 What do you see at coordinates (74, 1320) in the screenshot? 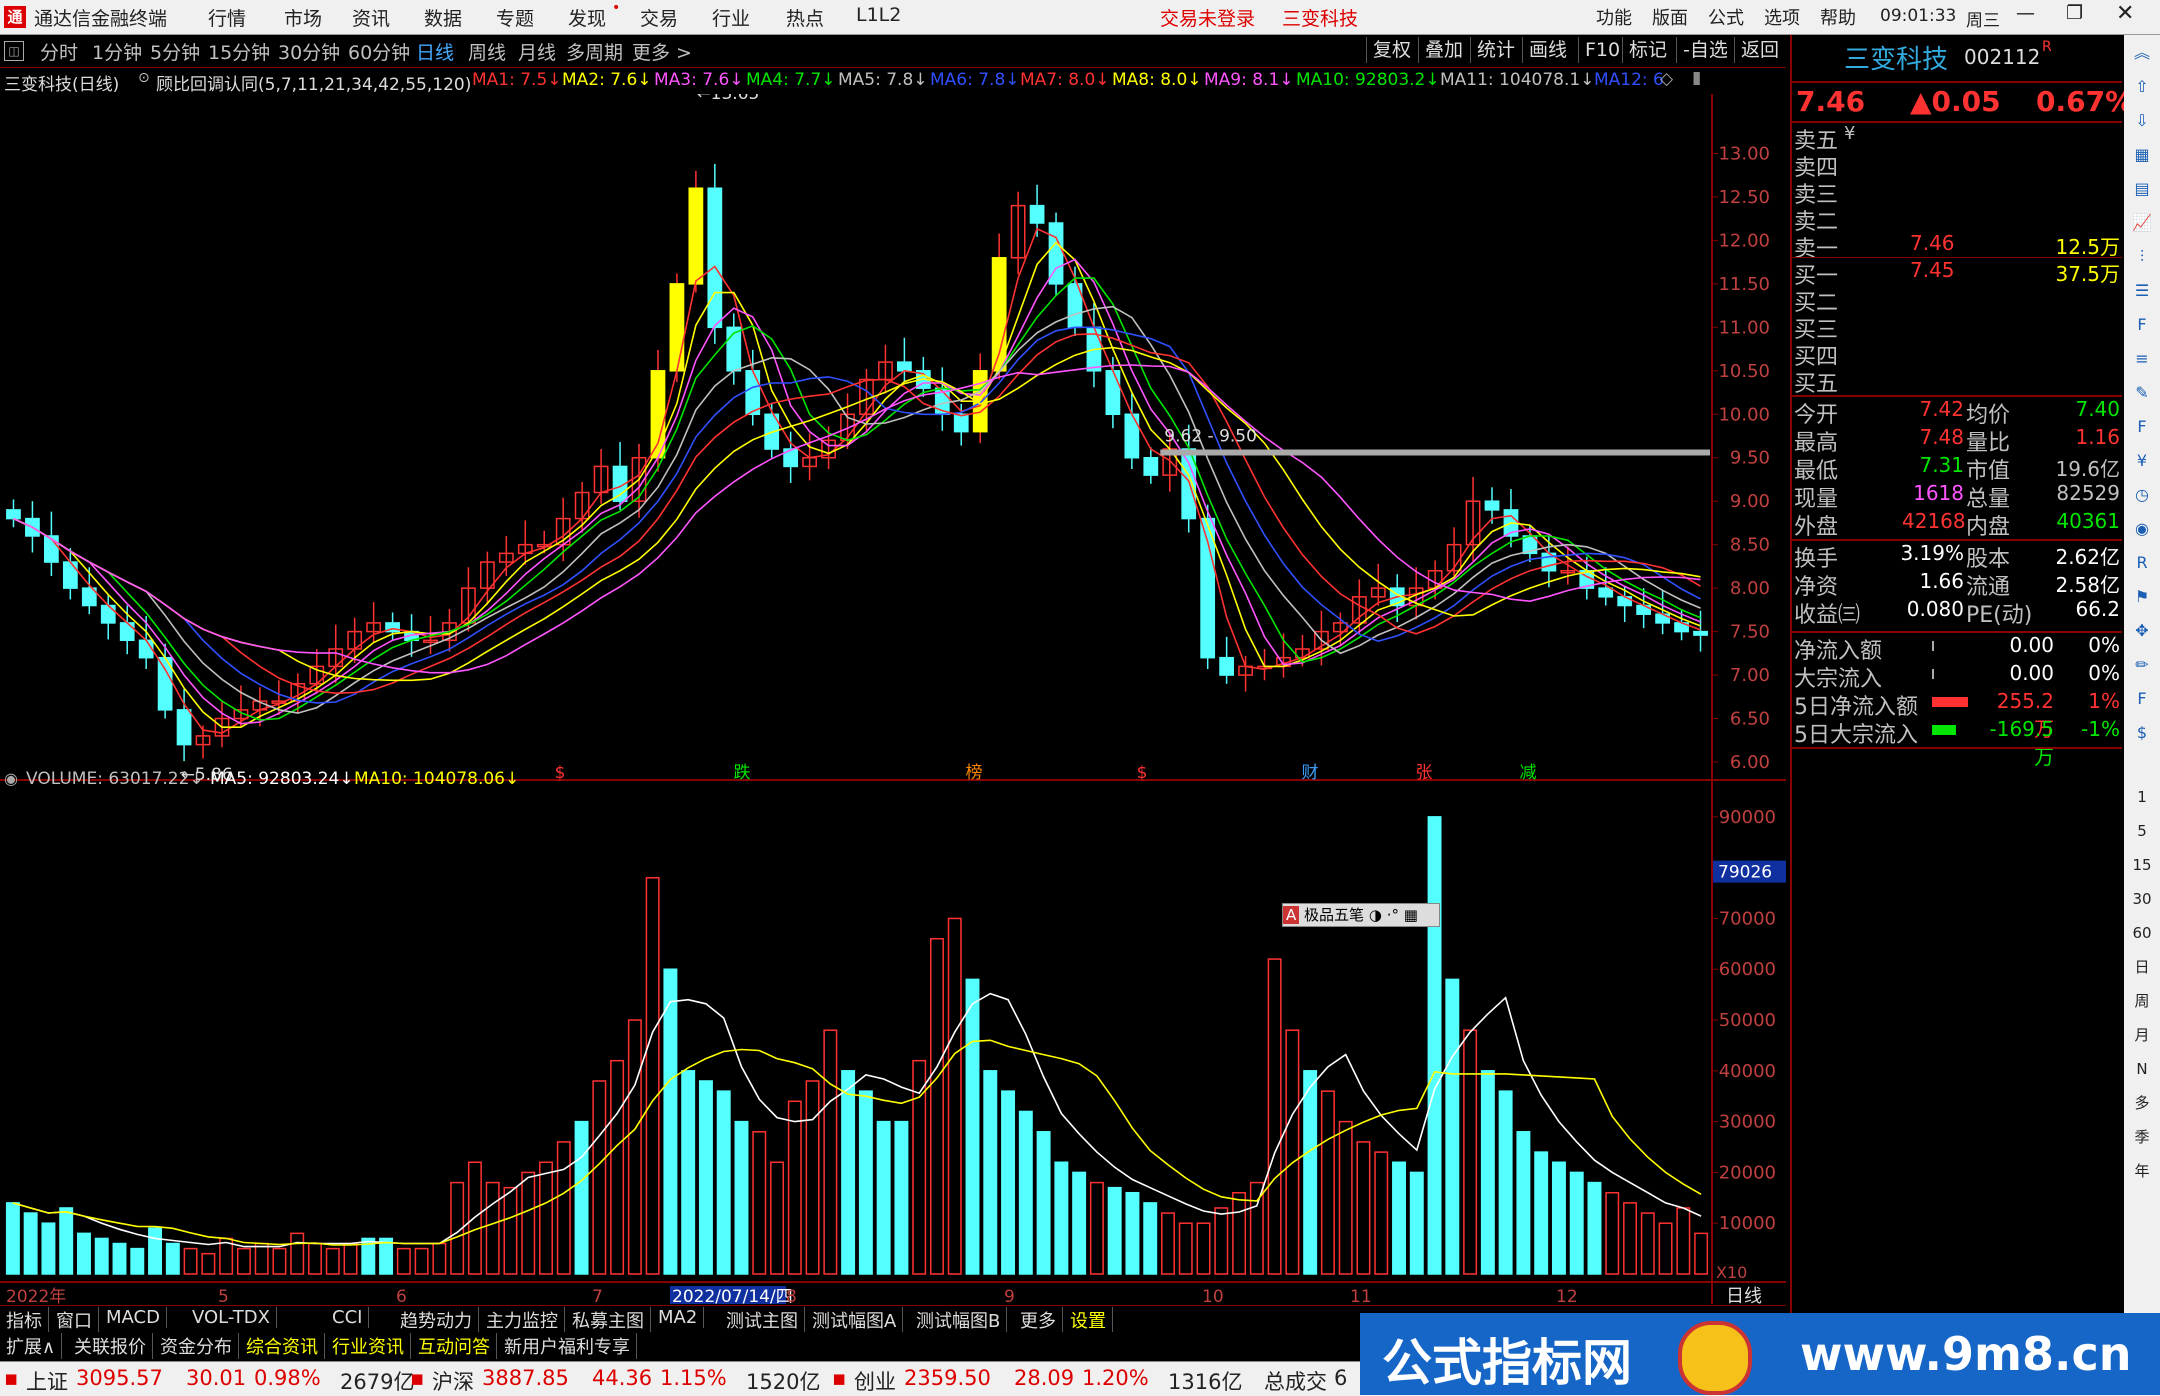
I see `indicator-tab-1: 窗口` at bounding box center [74, 1320].